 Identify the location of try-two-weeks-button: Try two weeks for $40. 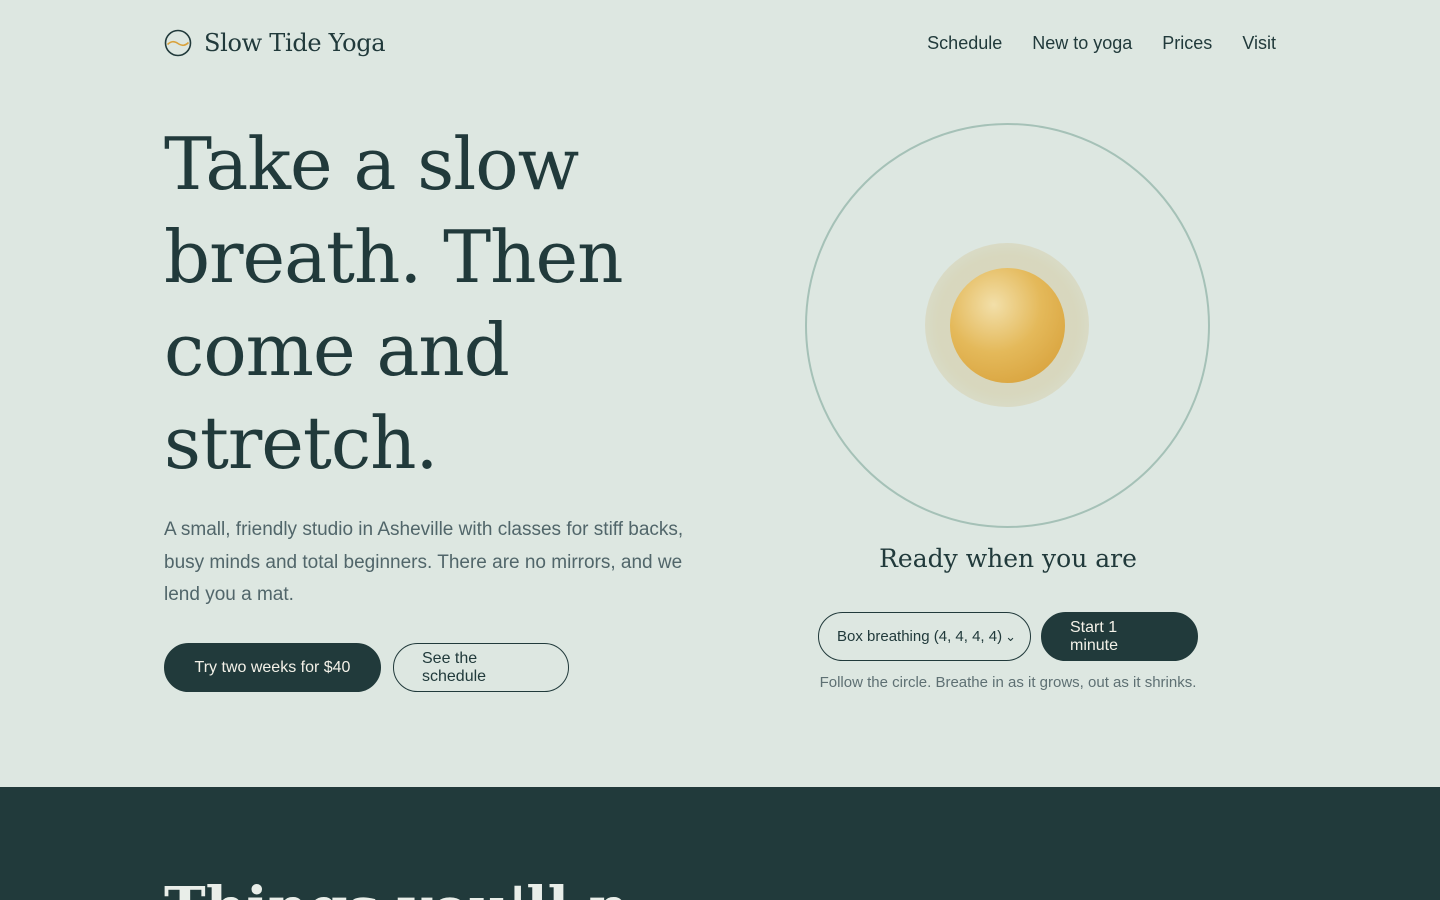
(272, 667).